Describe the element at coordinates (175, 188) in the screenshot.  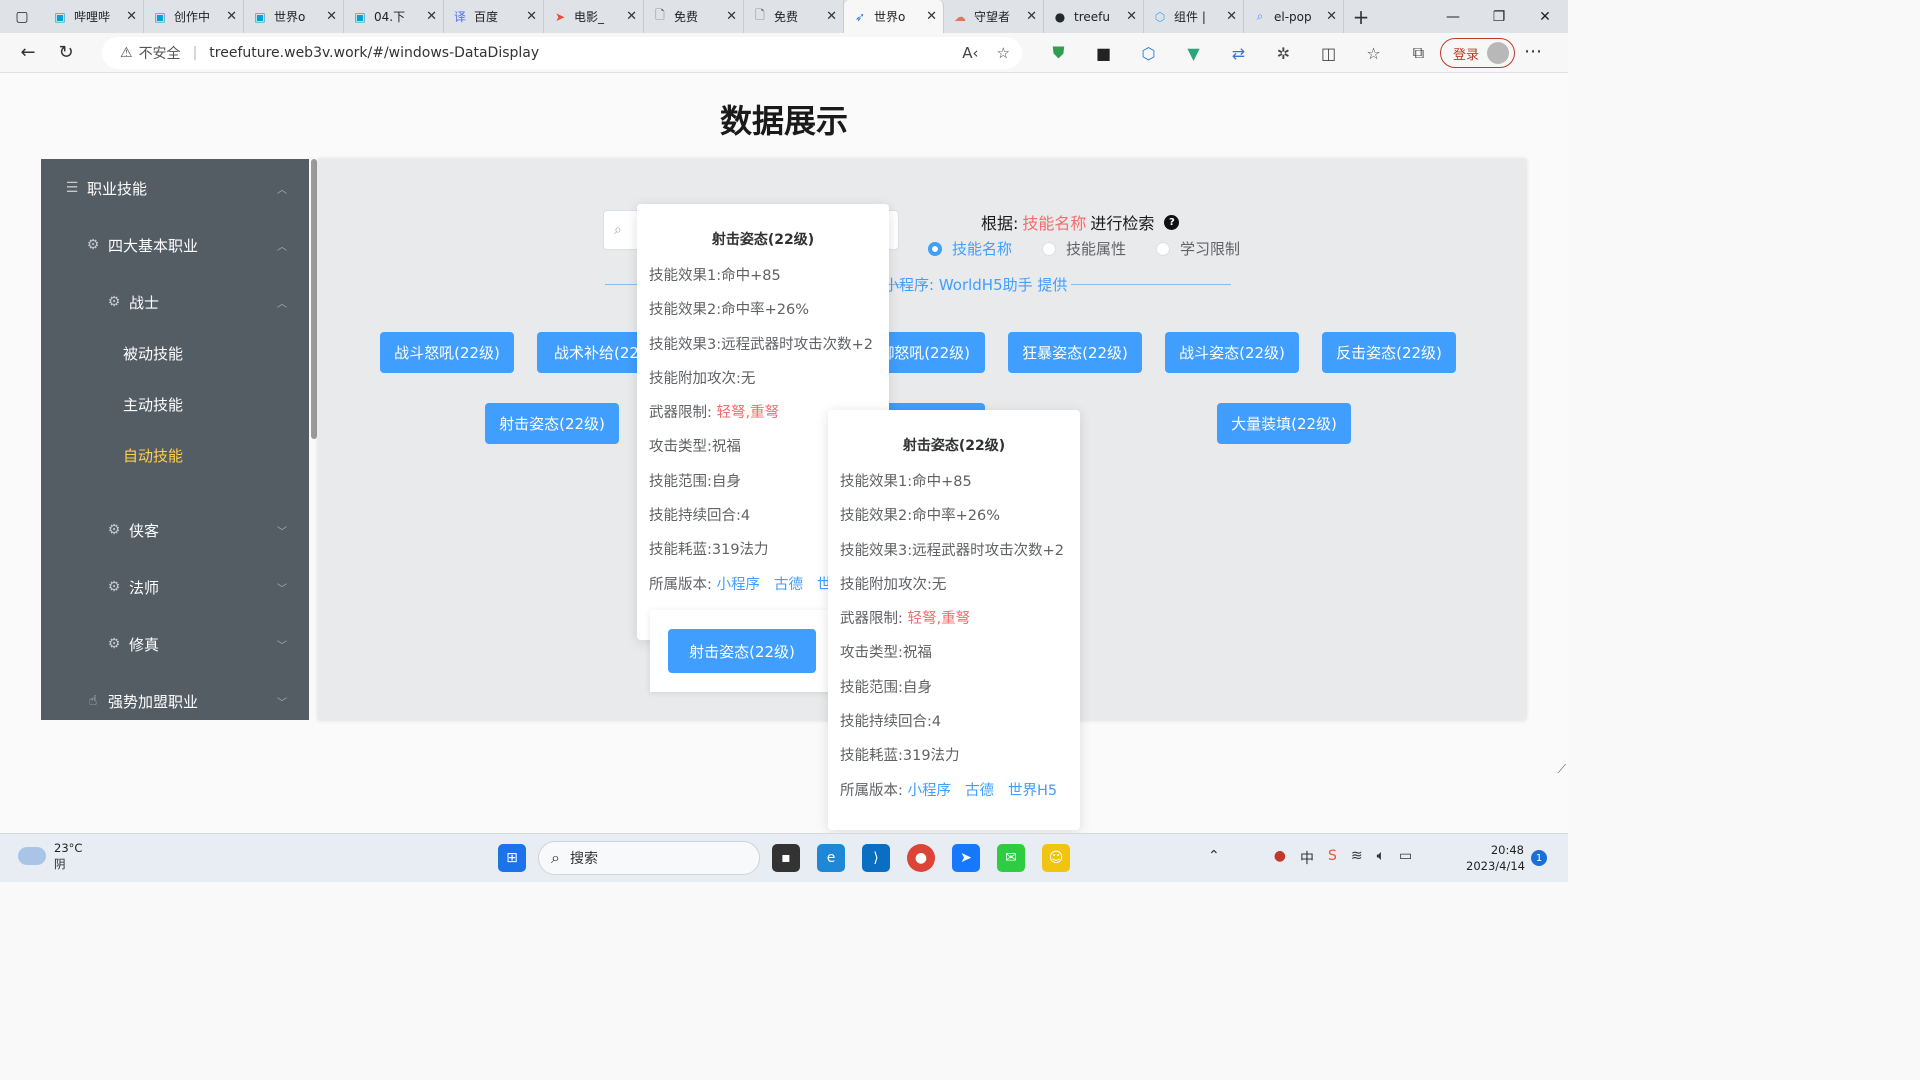
I see `sidebar-item: ☰ 职业技能 ︿` at that location.